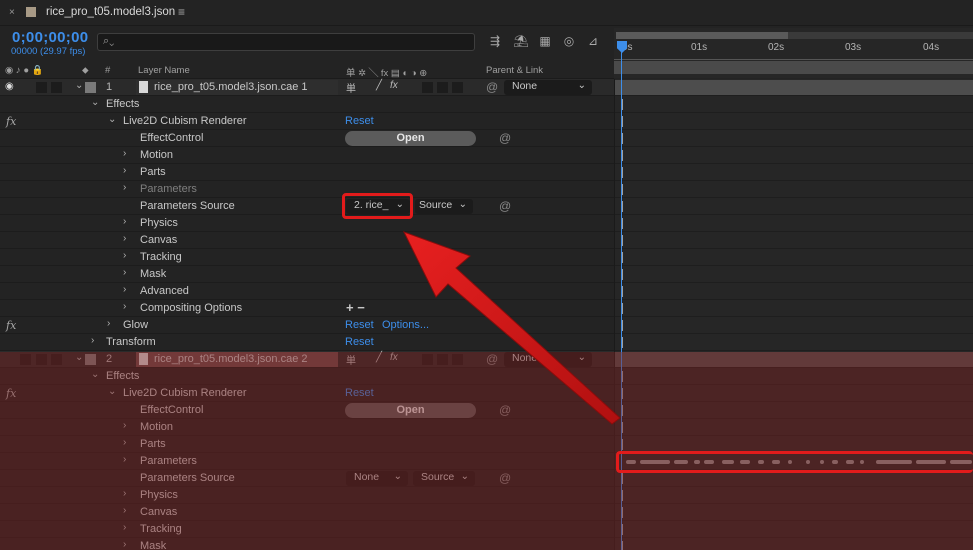 Image resolution: width=973 pixels, height=550 pixels. I want to click on property-row-parts: › Parts, so click(307, 172).